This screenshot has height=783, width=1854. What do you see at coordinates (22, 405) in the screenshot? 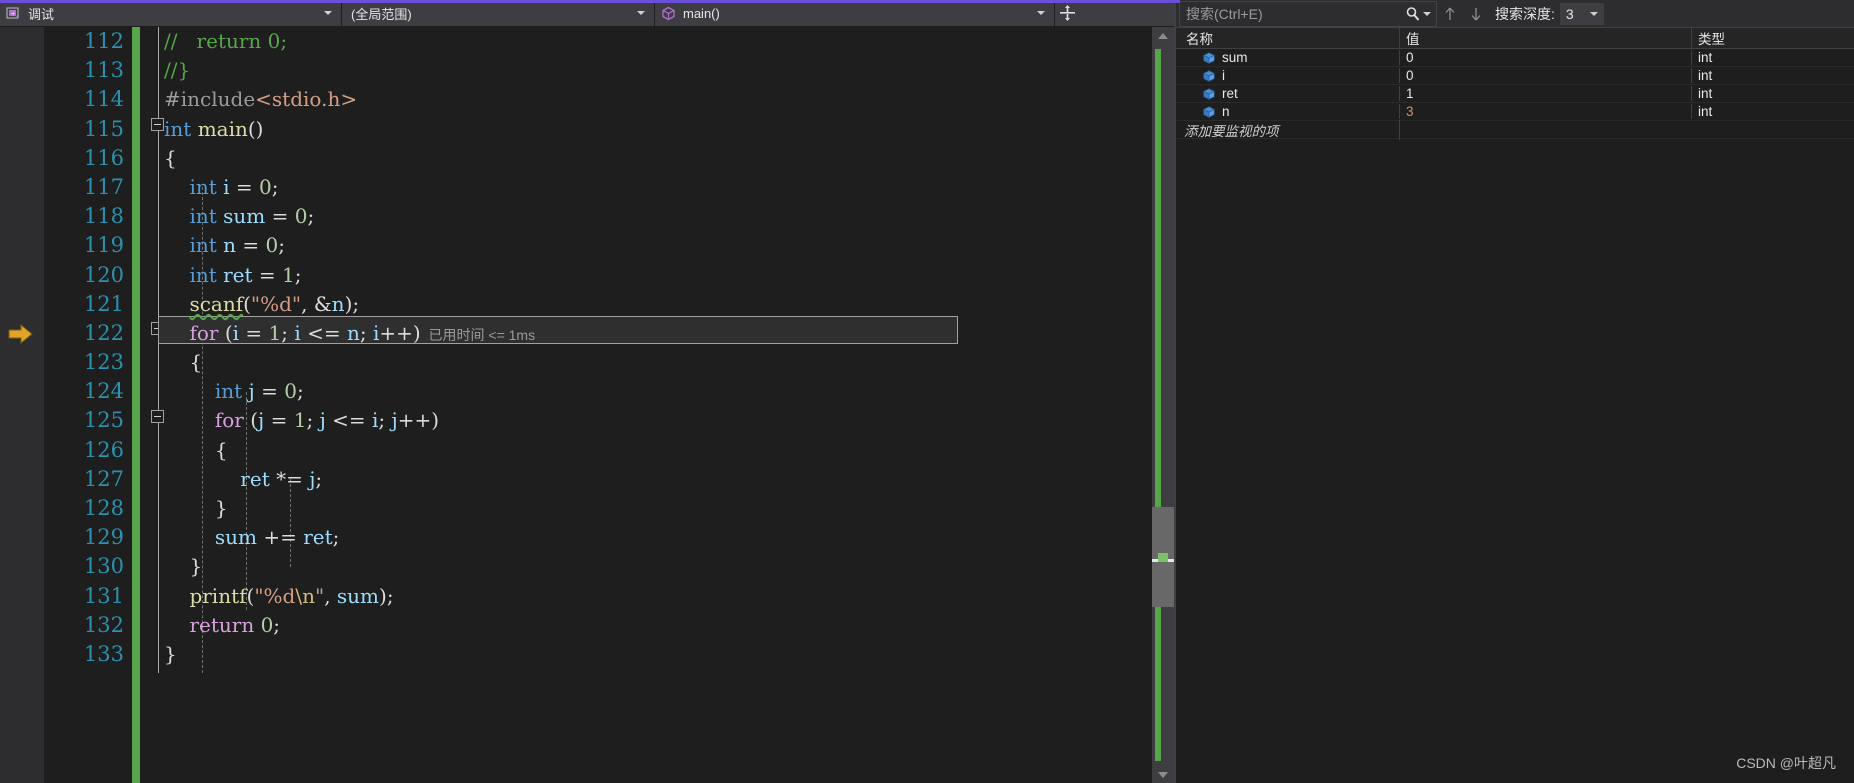
I see `breakpoint-margin` at bounding box center [22, 405].